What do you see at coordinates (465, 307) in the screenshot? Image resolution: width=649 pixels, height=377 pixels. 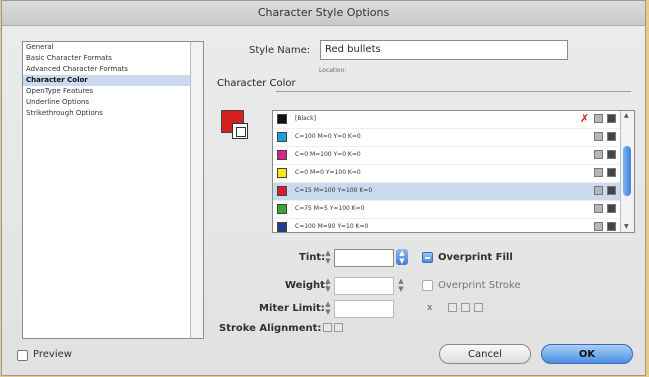 I see `round-join-icon` at bounding box center [465, 307].